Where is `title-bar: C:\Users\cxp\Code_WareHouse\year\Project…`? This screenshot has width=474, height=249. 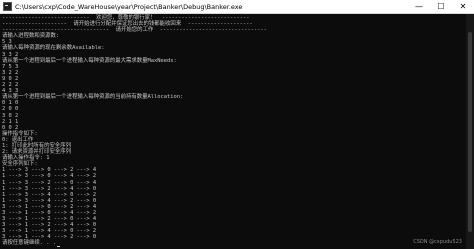 title-bar: C:\Users\cxp\Code_WareHouse\year\Project… is located at coordinates (237, 7).